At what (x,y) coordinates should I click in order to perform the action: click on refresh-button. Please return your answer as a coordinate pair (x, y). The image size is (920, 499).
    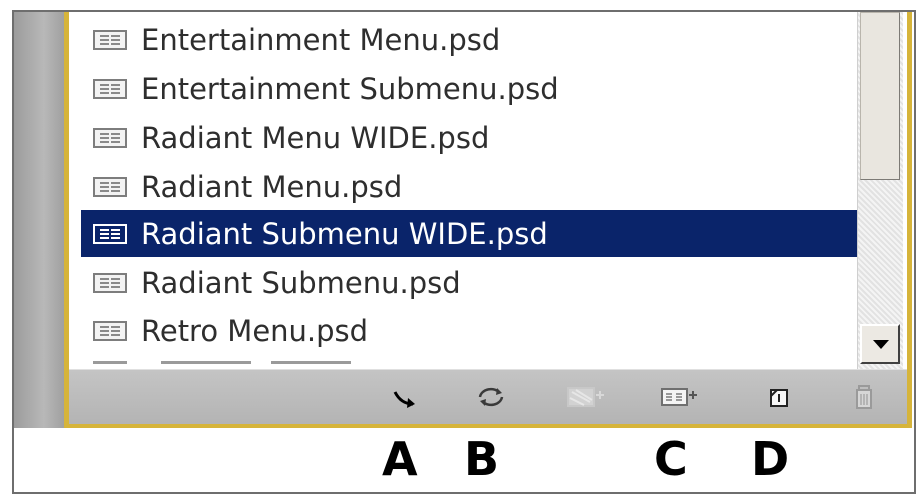
    Looking at the image, I should click on (491, 397).